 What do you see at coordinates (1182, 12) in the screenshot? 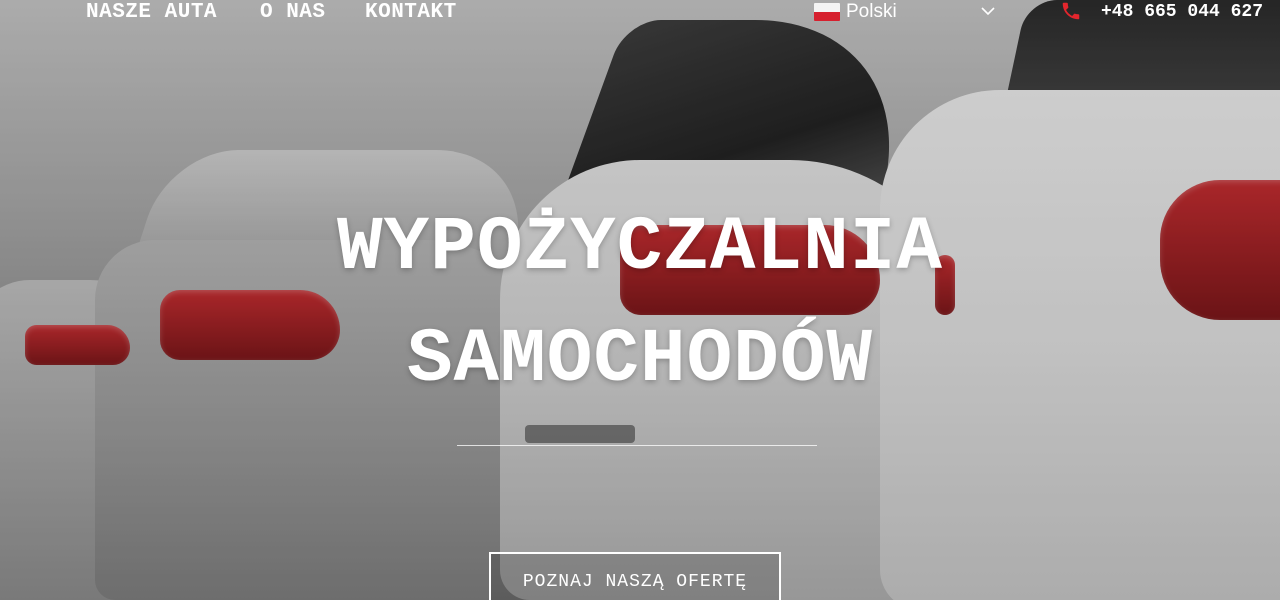
I see `phone-number-link: +48 665 044 627` at bounding box center [1182, 12].